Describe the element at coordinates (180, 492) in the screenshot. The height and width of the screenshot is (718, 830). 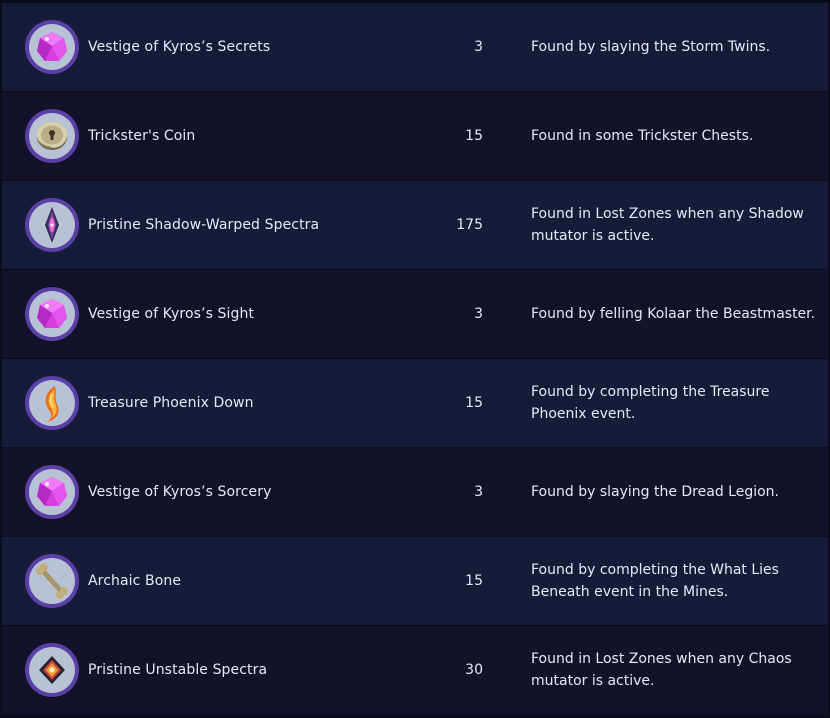
I see `item-name: Vestige of Kyros’s Sorcery` at that location.